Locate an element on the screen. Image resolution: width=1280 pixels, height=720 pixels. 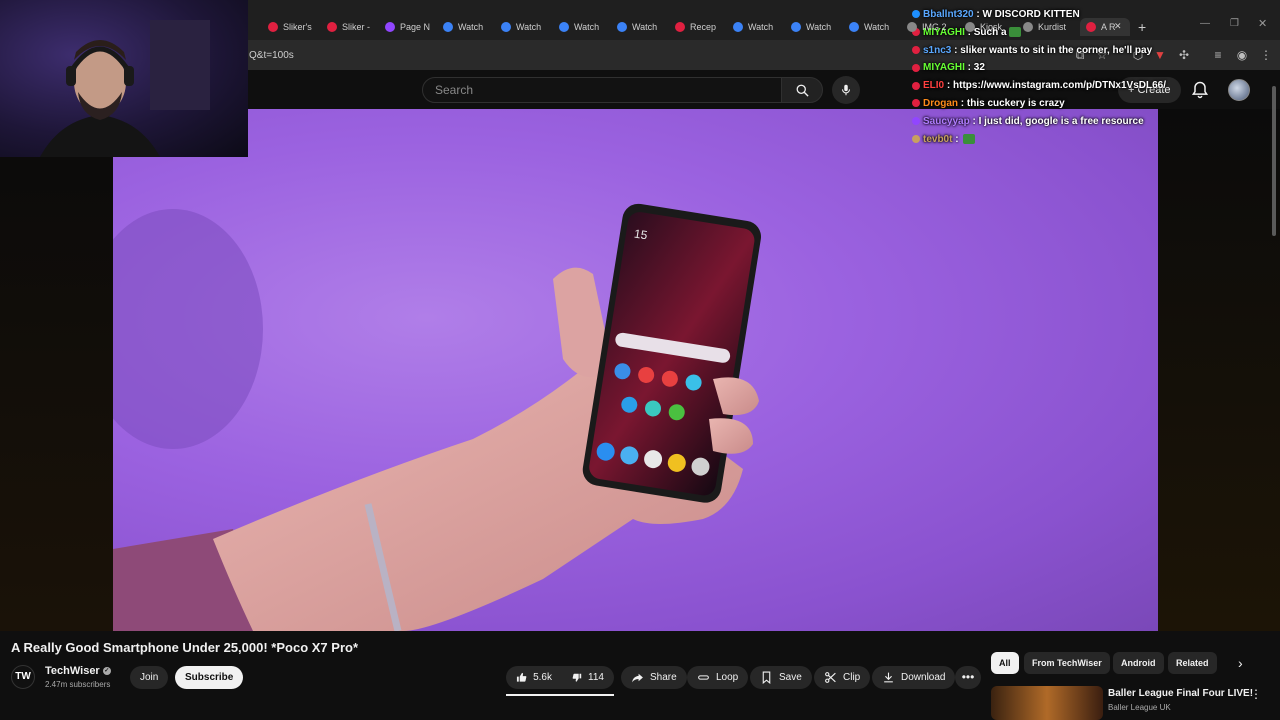
tab-label: IMG 2 is located at coordinates (934, 27).